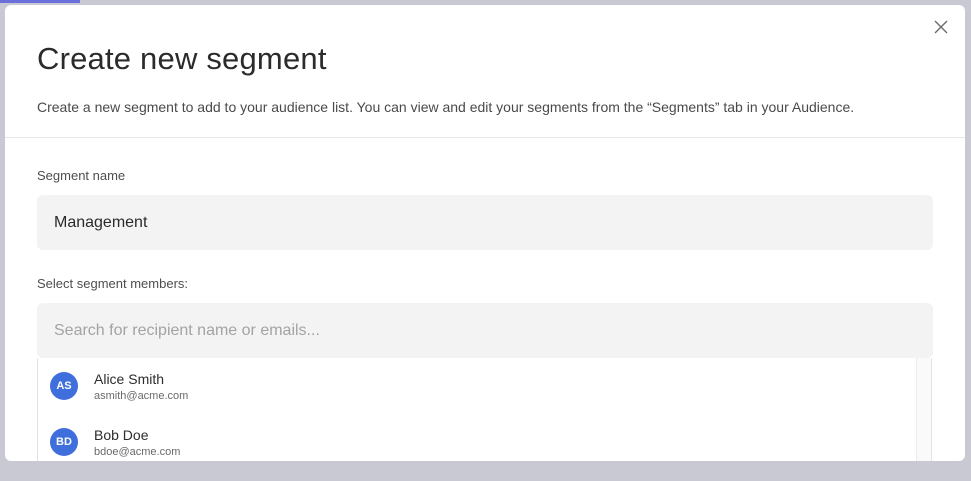 The width and height of the screenshot is (971, 481). What do you see at coordinates (484, 437) in the screenshot?
I see `list-item: BD Bob Doe bdoe@acme.com` at bounding box center [484, 437].